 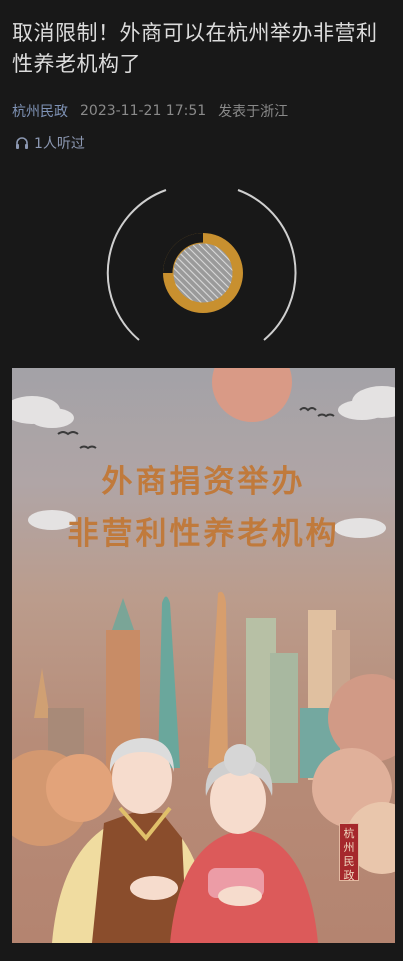 What do you see at coordinates (22, 143) in the screenshot?
I see `headphones-icon` at bounding box center [22, 143].